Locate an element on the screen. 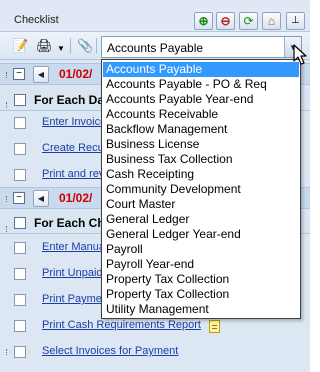 The height and width of the screenshot is (372, 320). paperclip-icon: 📎 is located at coordinates (85, 45).